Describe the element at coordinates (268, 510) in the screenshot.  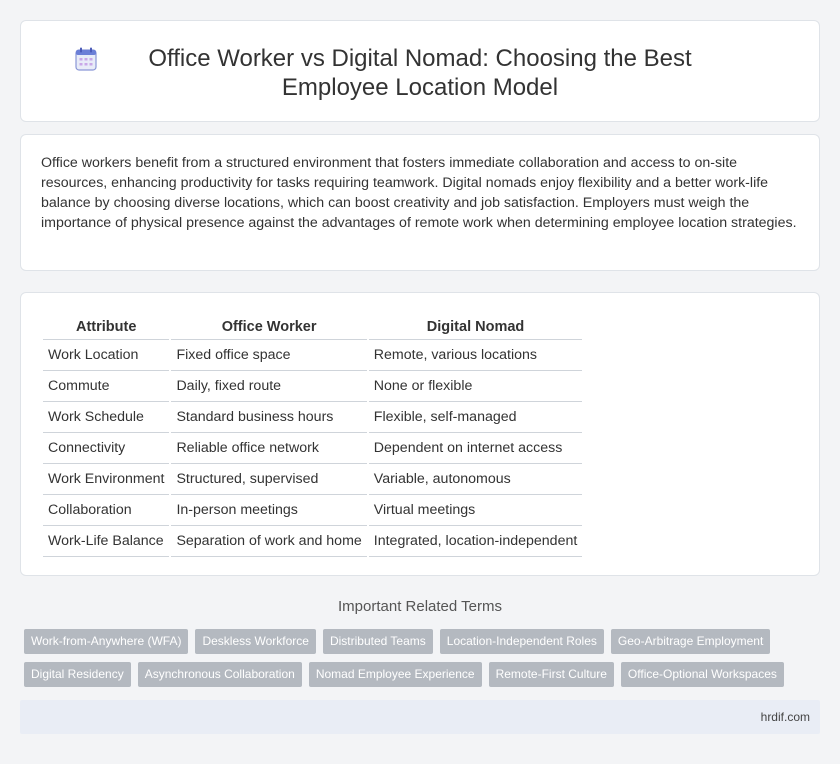
I see `table-cell: In-person meetings` at that location.